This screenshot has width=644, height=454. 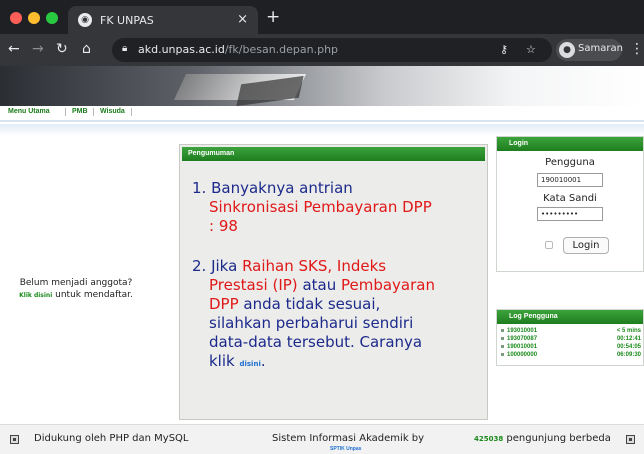 I want to click on profile-name: Samaran, so click(x=600, y=48).